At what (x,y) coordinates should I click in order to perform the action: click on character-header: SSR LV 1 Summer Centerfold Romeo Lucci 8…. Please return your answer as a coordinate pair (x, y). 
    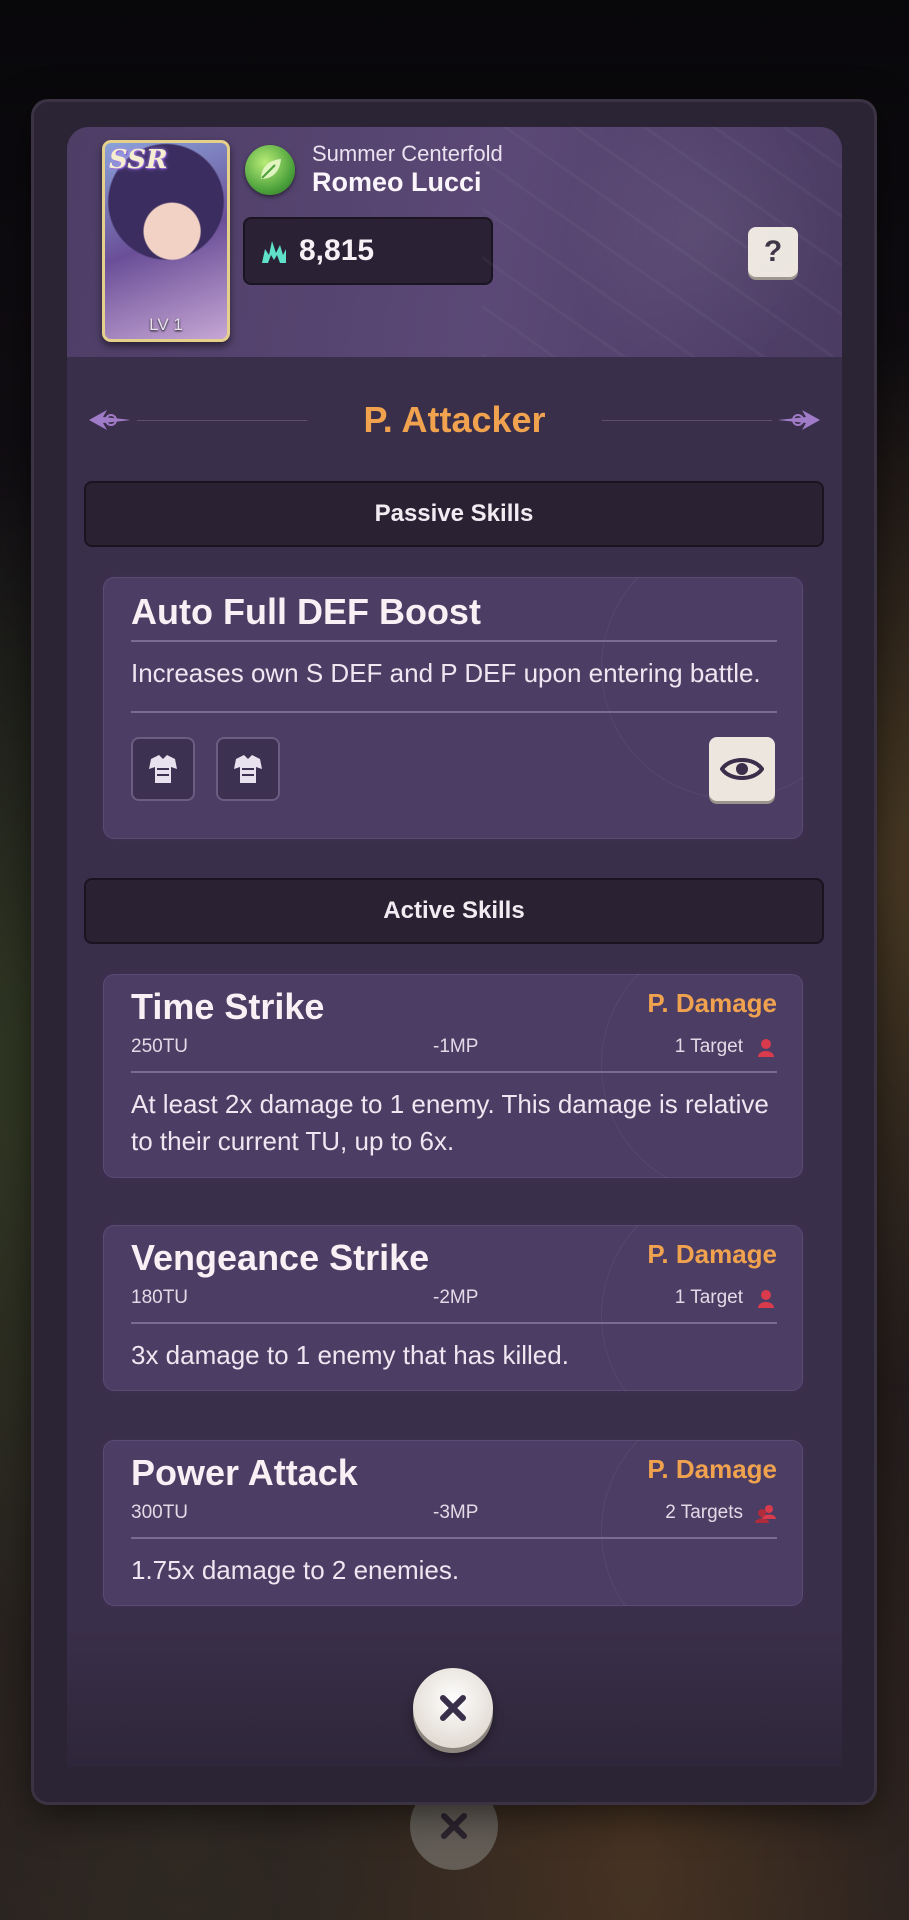
    Looking at the image, I should click on (454, 242).